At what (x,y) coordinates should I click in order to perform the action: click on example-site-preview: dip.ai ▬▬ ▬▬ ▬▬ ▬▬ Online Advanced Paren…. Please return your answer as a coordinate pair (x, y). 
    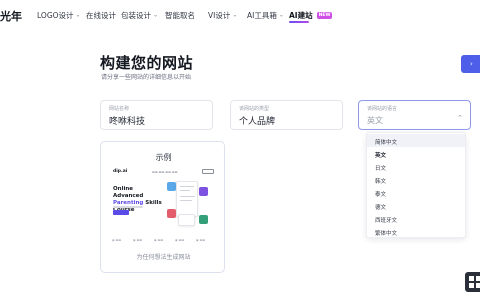
    Looking at the image, I should click on (163, 209).